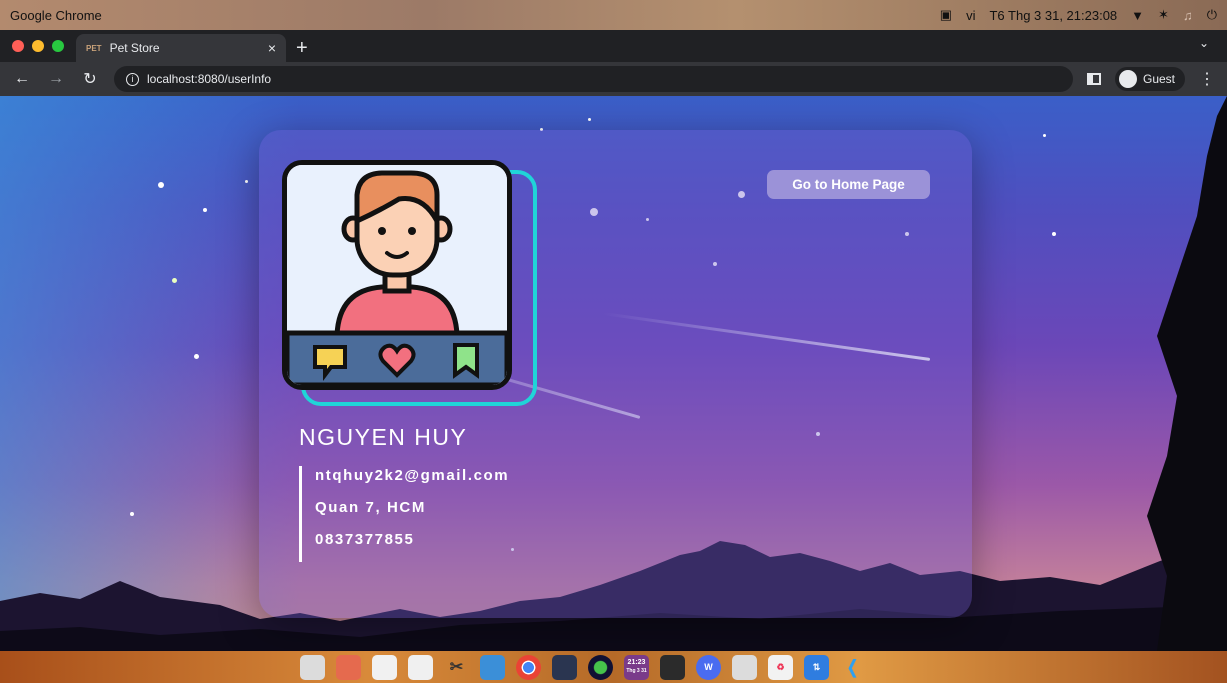  I want to click on user-avatar, so click(397, 275).